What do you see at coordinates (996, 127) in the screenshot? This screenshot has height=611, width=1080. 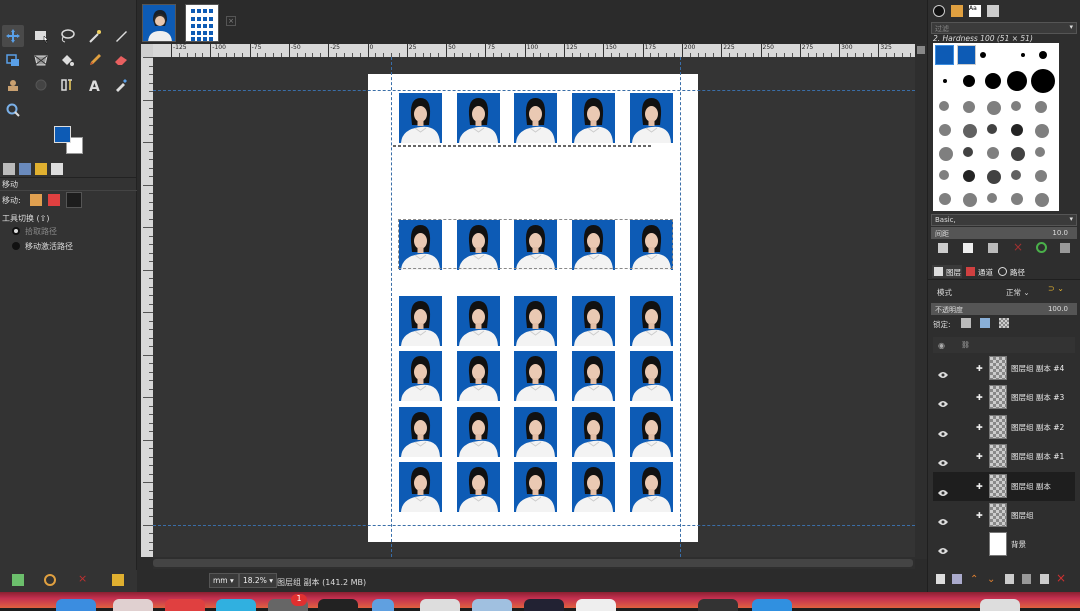 I see `brush-grid` at bounding box center [996, 127].